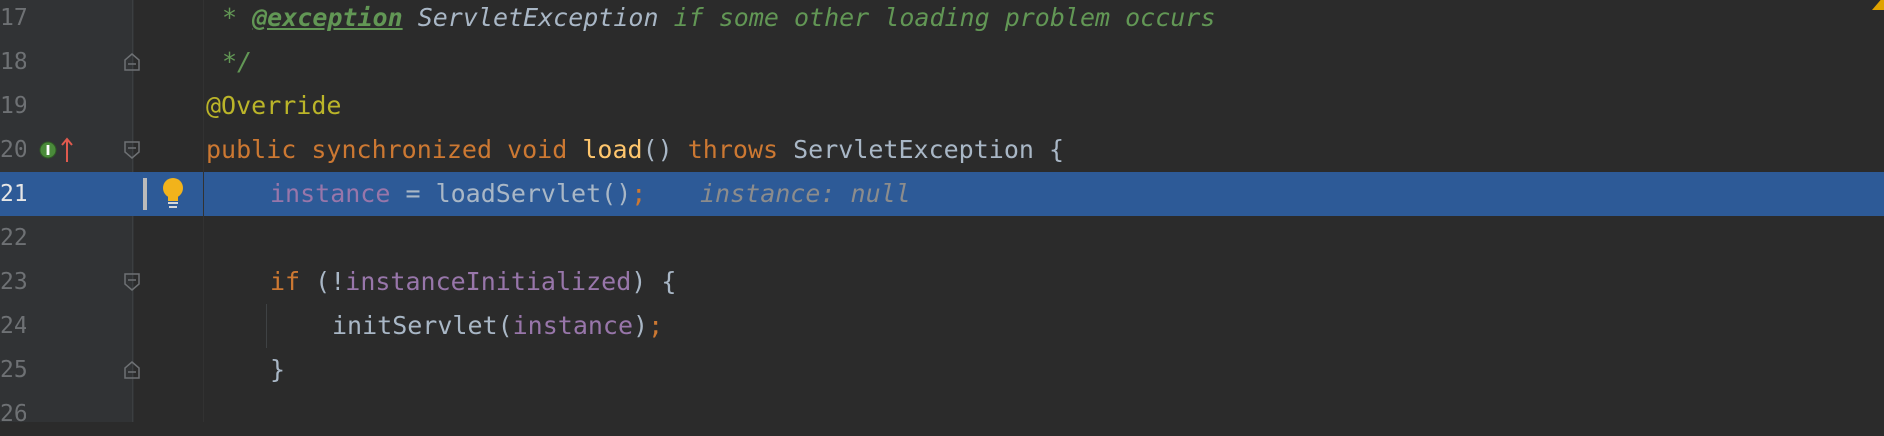 The width and height of the screenshot is (1884, 436). Describe the element at coordinates (13, 370) in the screenshot. I see `line-number: 25` at that location.